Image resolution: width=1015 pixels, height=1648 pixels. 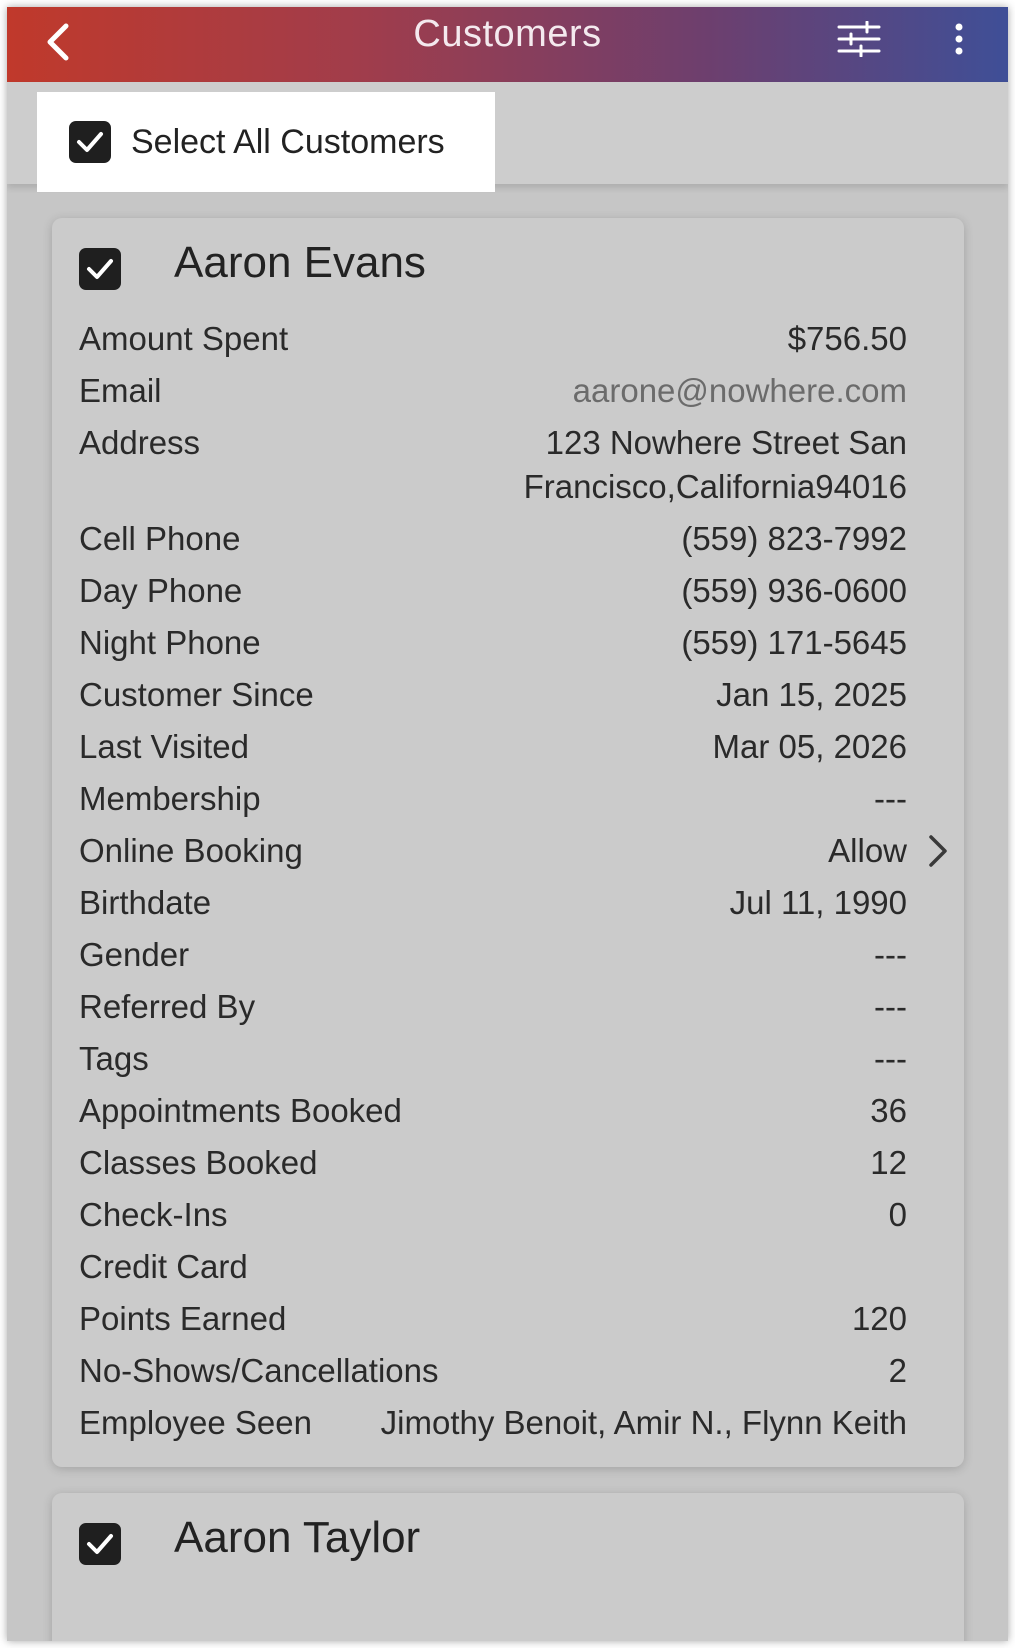 I want to click on detail-row-gender: Gender ---, so click(x=493, y=955).